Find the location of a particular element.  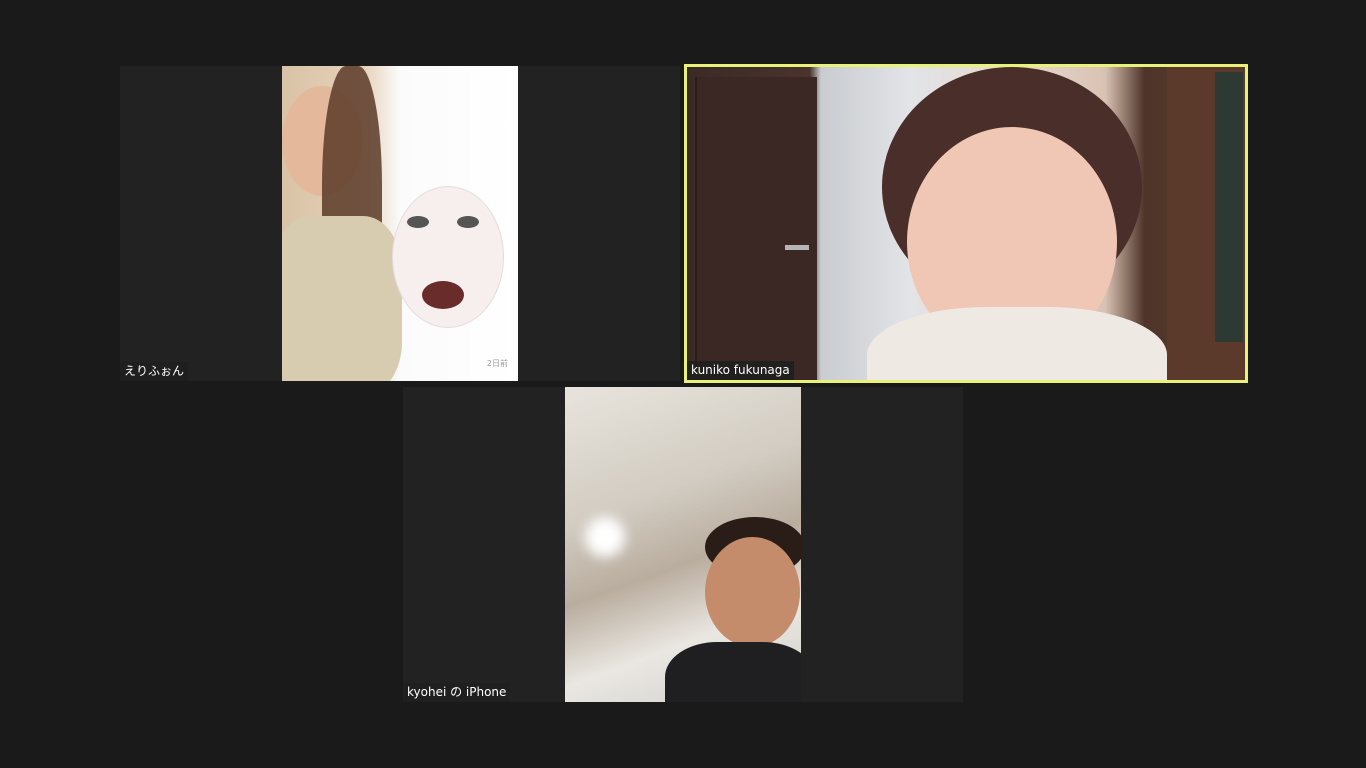

door-shape is located at coordinates (756, 228).